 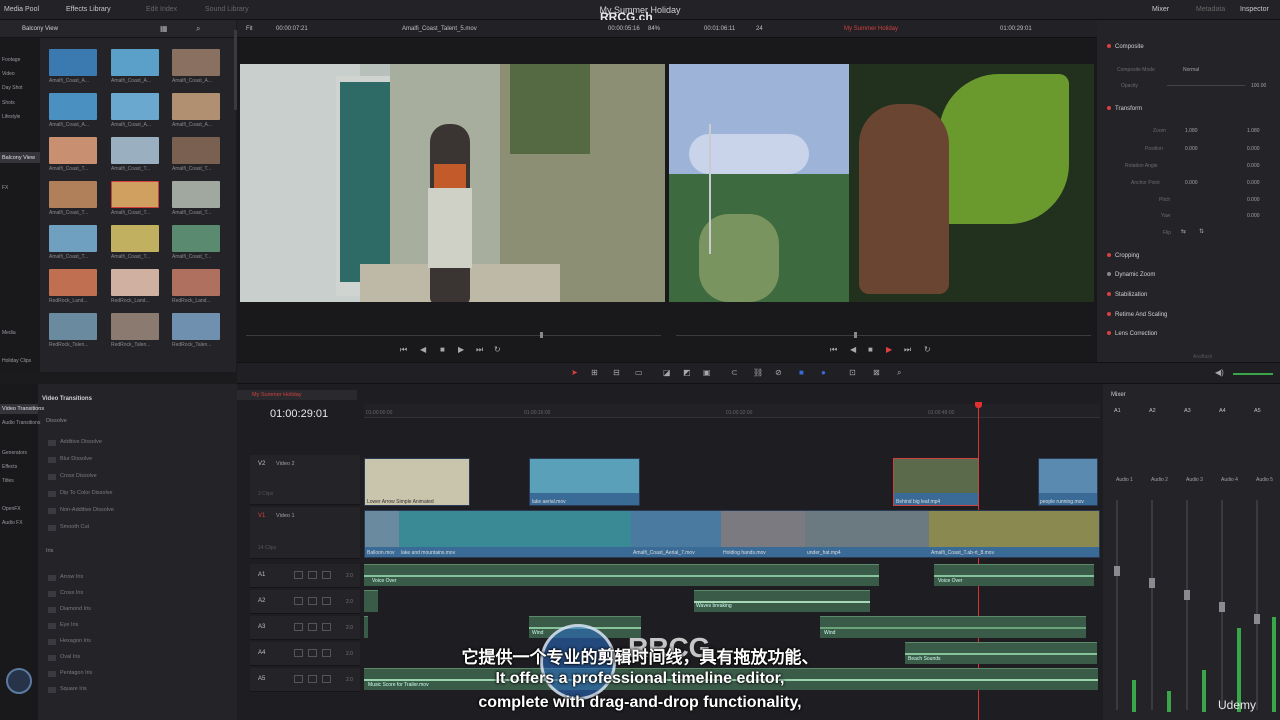 What do you see at coordinates (1253, 183) in the screenshot?
I see `anchor-y-value: 0.000` at bounding box center [1253, 183].